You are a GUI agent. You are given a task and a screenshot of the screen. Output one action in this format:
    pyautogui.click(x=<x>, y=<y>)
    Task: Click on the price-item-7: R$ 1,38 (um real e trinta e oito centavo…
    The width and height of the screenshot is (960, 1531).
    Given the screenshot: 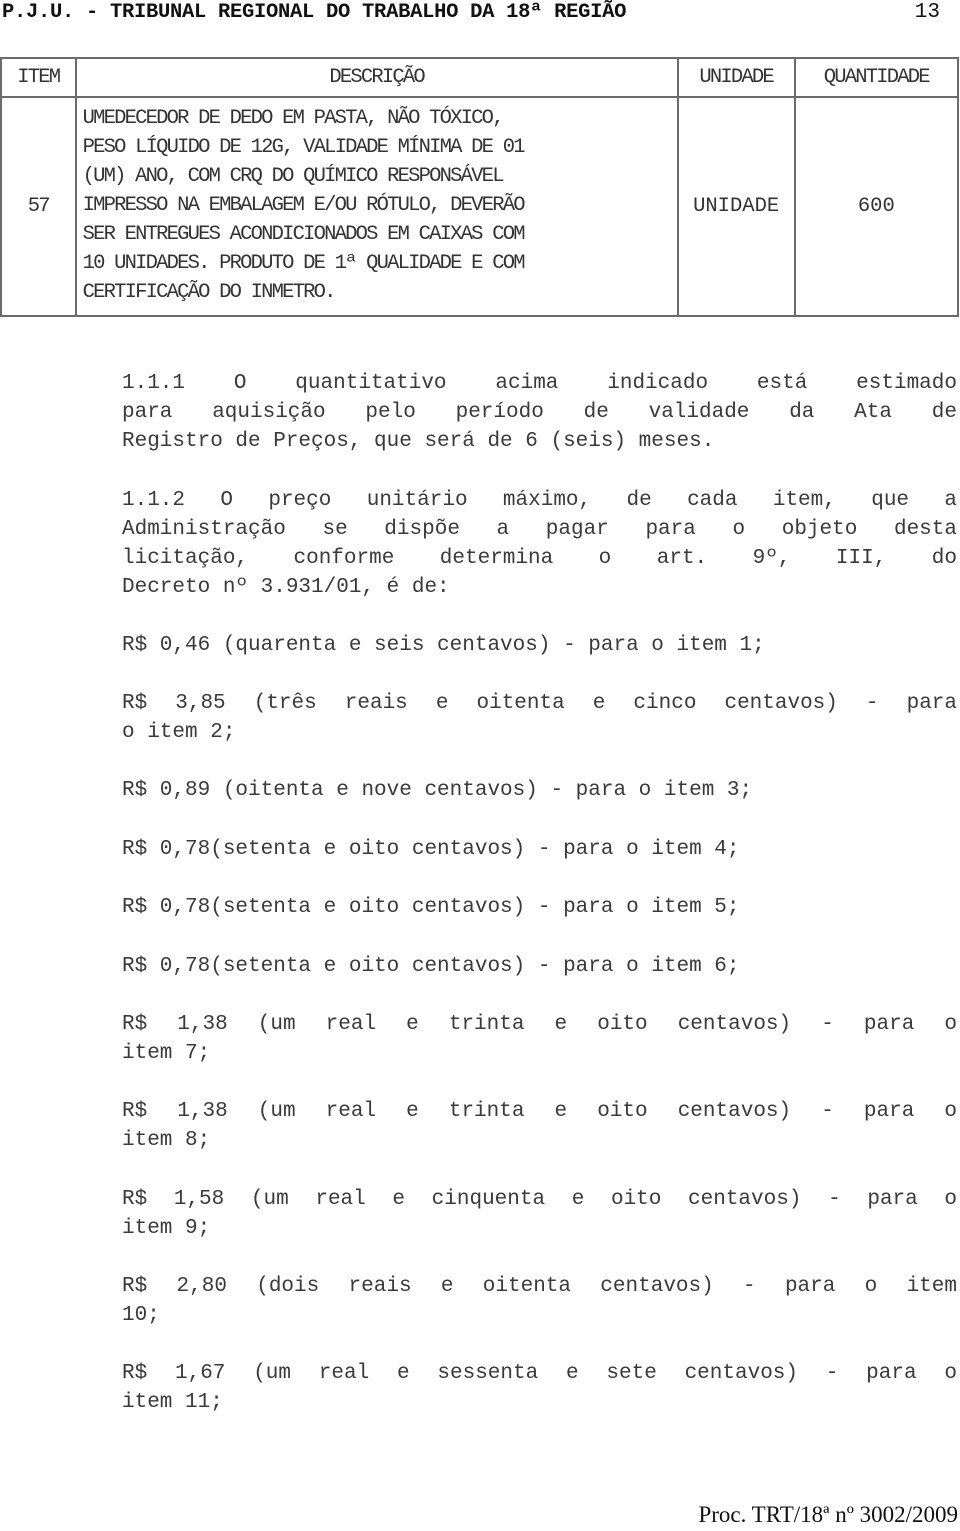 What is the action you would take?
    pyautogui.click(x=539, y=1039)
    